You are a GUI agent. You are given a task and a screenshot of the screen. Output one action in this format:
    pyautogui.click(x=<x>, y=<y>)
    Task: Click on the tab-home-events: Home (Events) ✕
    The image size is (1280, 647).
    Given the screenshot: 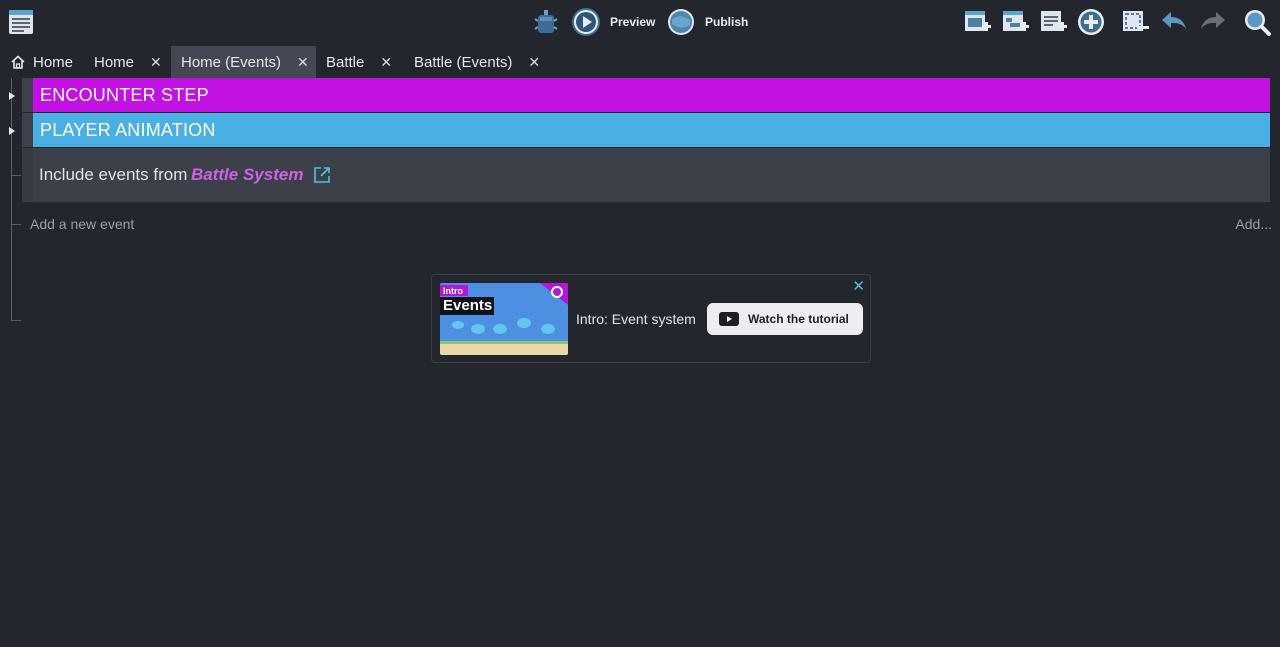 What is the action you would take?
    pyautogui.click(x=243, y=62)
    